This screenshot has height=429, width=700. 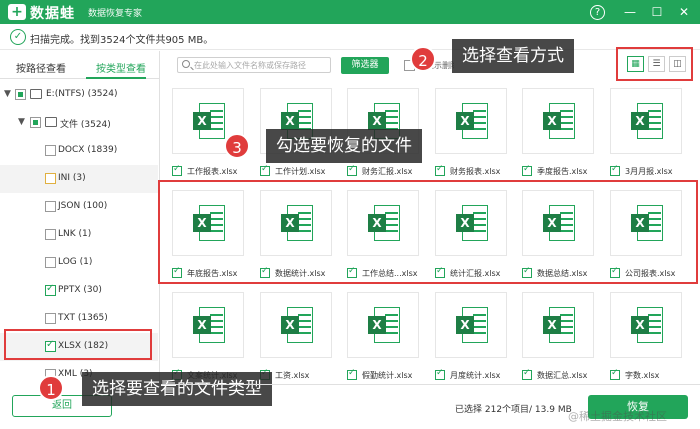 What do you see at coordinates (36, 94) in the screenshot?
I see `drive-icon` at bounding box center [36, 94].